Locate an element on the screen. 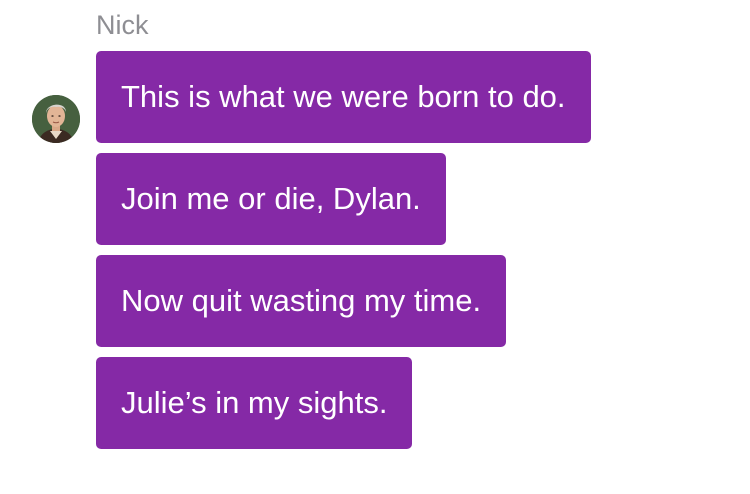  person-avatar-icon is located at coordinates (56, 119).